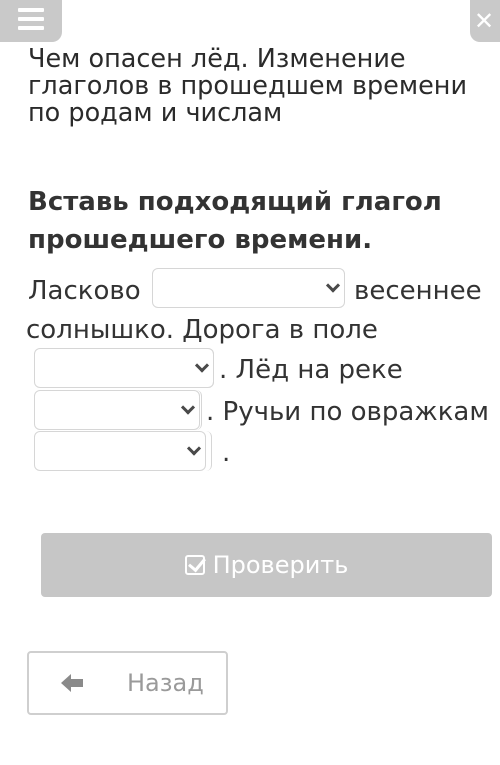  I want to click on exercise-text-fragment: солнышко. Дорога в поле, so click(202, 330).